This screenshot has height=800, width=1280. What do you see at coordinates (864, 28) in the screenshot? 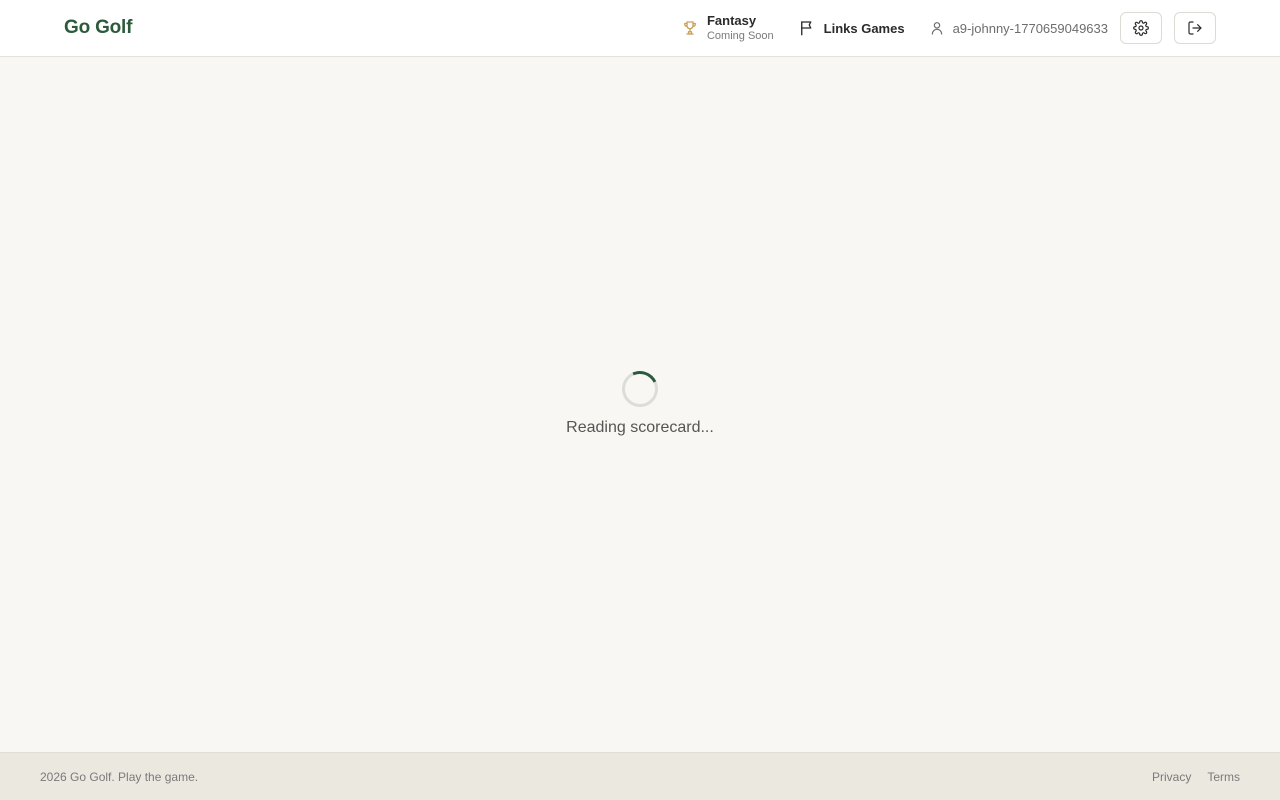
I see `links-games-label: Links Games` at bounding box center [864, 28].